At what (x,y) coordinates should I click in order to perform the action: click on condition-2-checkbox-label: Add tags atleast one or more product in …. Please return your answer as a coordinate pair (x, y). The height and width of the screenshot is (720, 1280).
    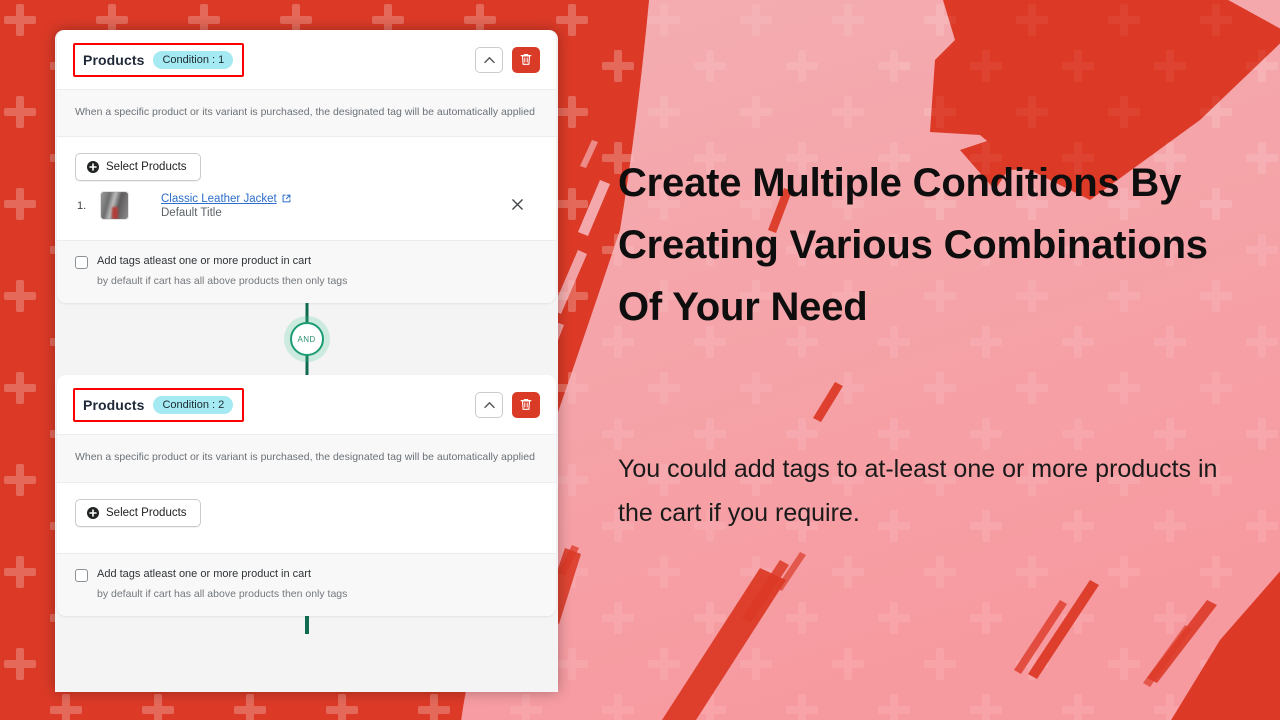
    Looking at the image, I should click on (204, 573).